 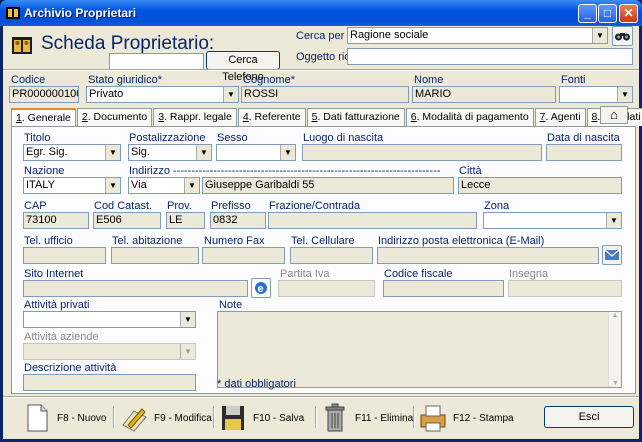 I want to click on prefisso-field: 0832, so click(x=238, y=220).